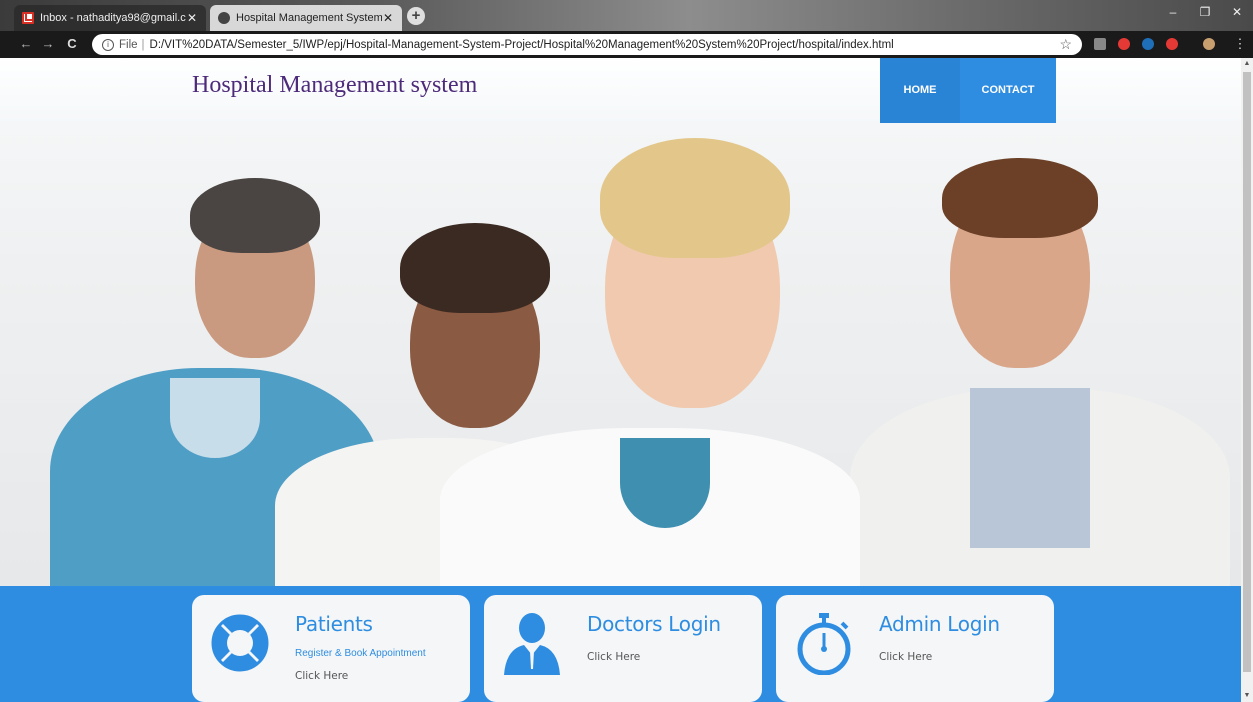 The image size is (1253, 702). I want to click on site-title: Hospital Management system, so click(335, 85).